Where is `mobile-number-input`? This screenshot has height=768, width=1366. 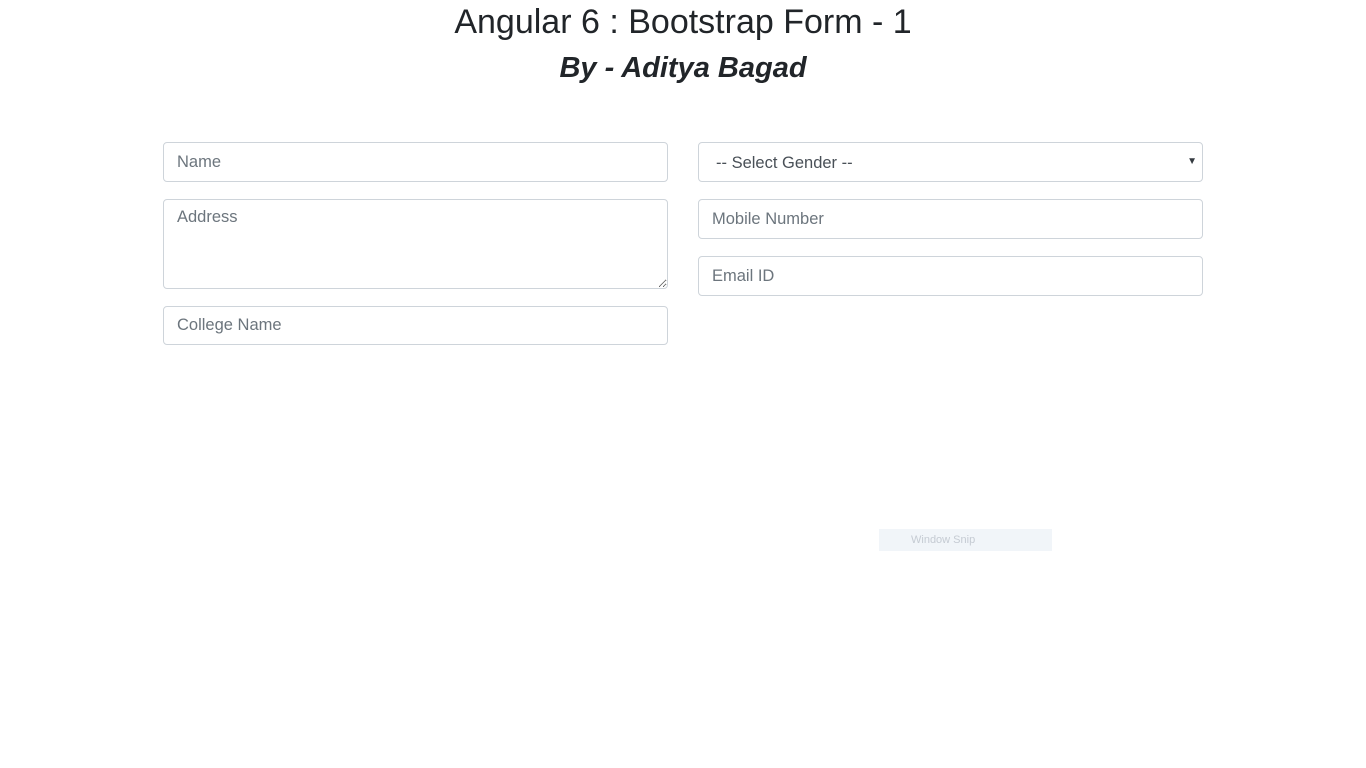
mobile-number-input is located at coordinates (950, 219).